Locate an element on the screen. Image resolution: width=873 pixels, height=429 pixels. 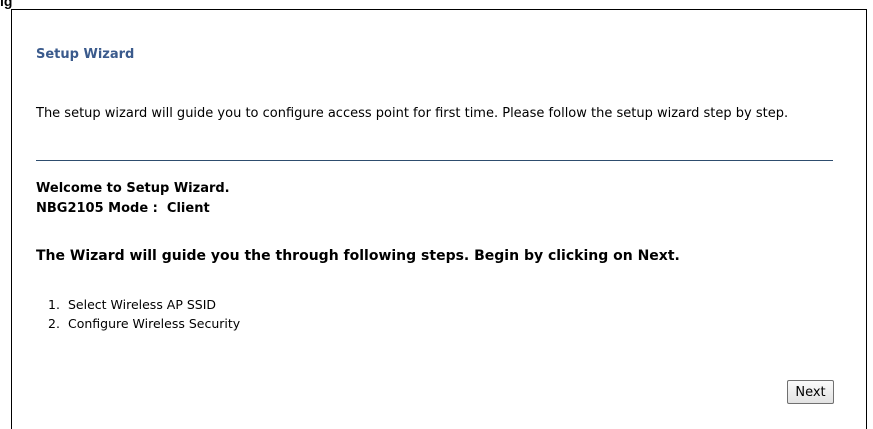
mode-text: NBG2105 Mode : Client is located at coordinates (123, 208).